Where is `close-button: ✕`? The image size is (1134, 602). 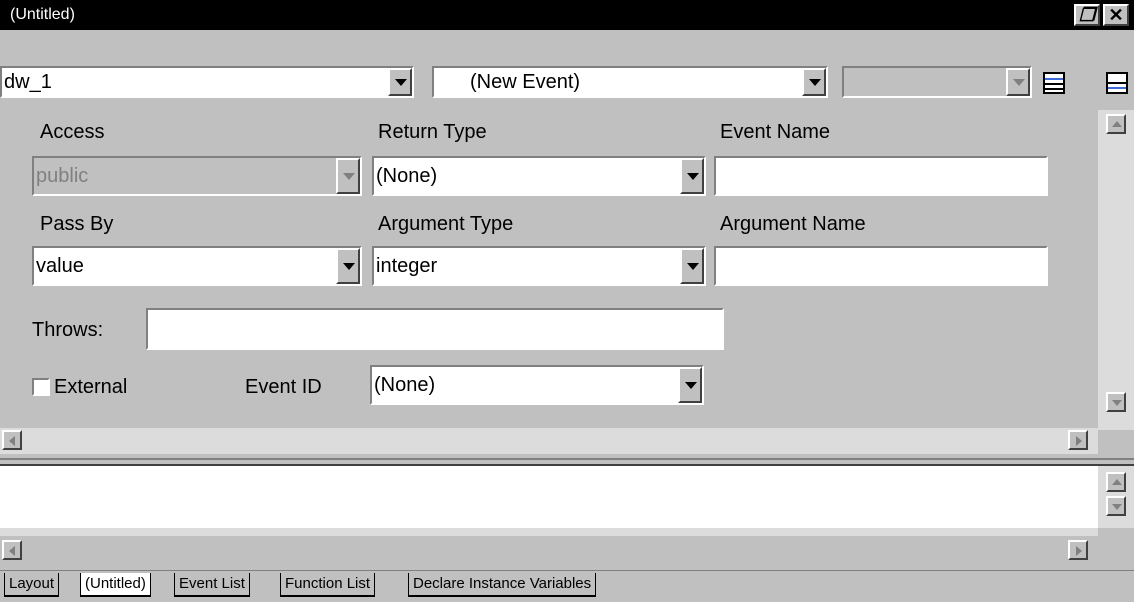 close-button: ✕ is located at coordinates (1116, 15).